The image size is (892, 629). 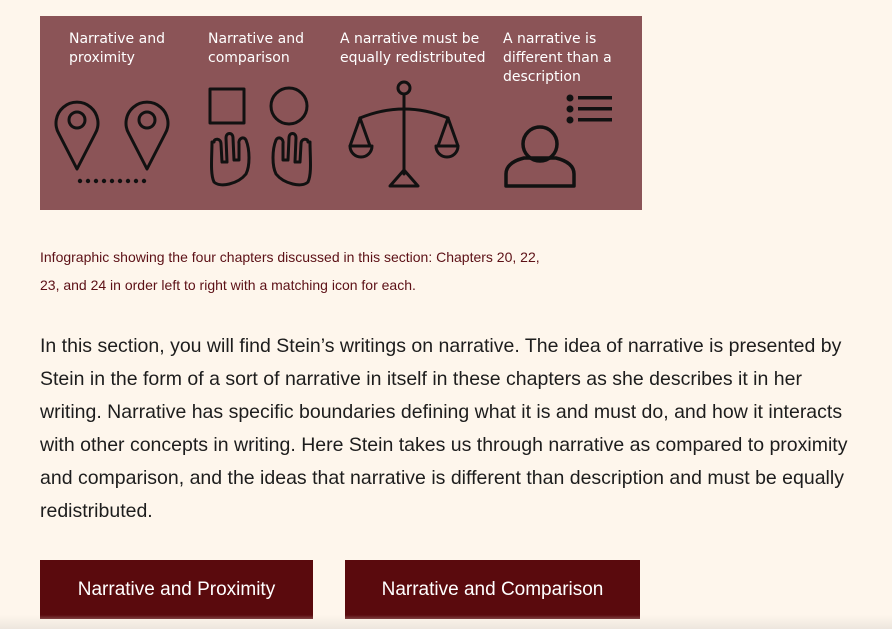 I want to click on infographic-label-proximity: Narrative and proximity, so click(x=117, y=48).